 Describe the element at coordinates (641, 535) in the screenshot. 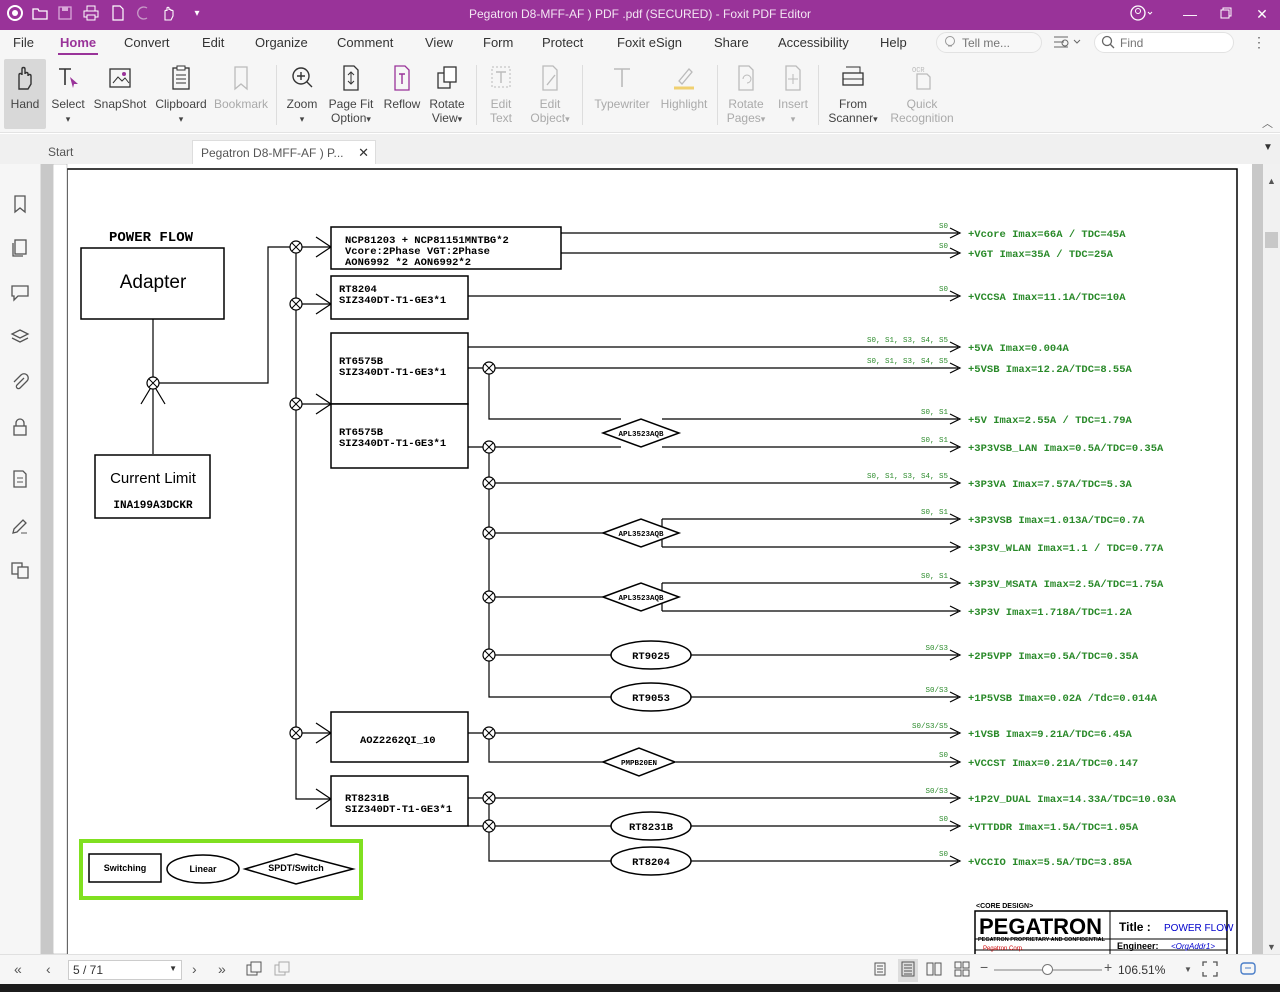

I see `apl2-label: APL3523AQB` at that location.